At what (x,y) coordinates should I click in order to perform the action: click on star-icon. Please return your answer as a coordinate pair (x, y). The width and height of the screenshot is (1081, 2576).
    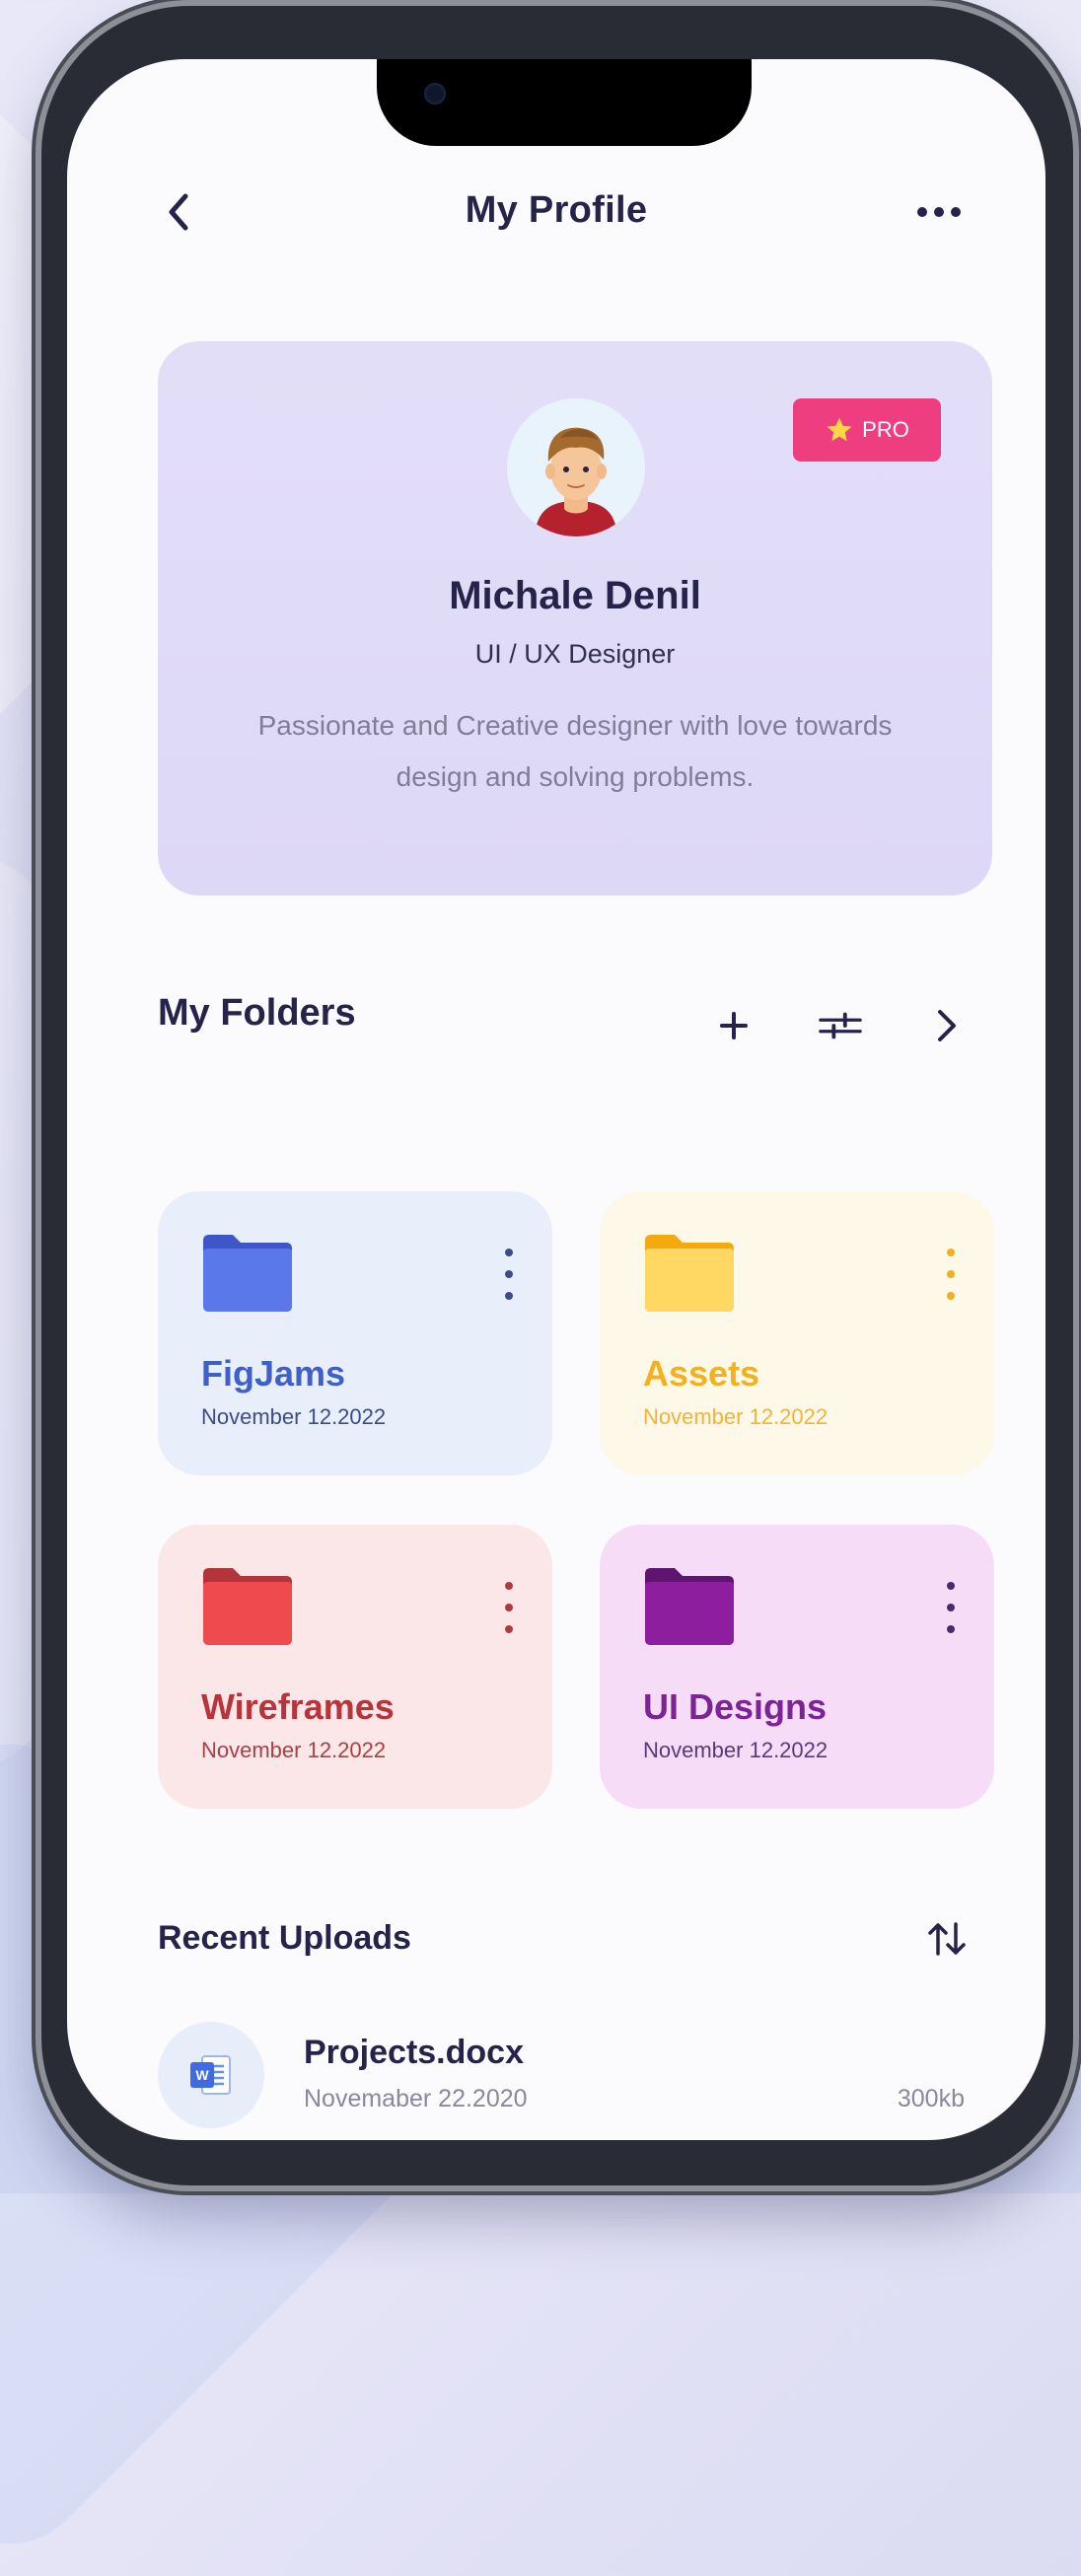
    Looking at the image, I should click on (839, 430).